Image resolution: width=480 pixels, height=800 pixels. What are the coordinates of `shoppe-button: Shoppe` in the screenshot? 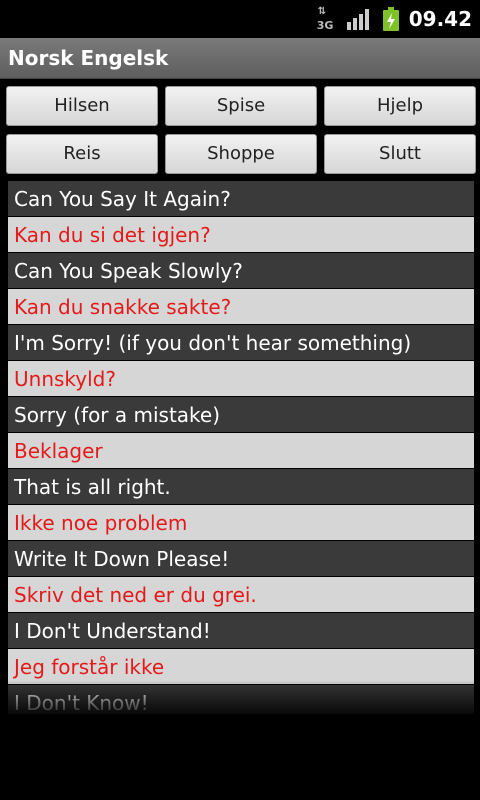 It's located at (241, 154).